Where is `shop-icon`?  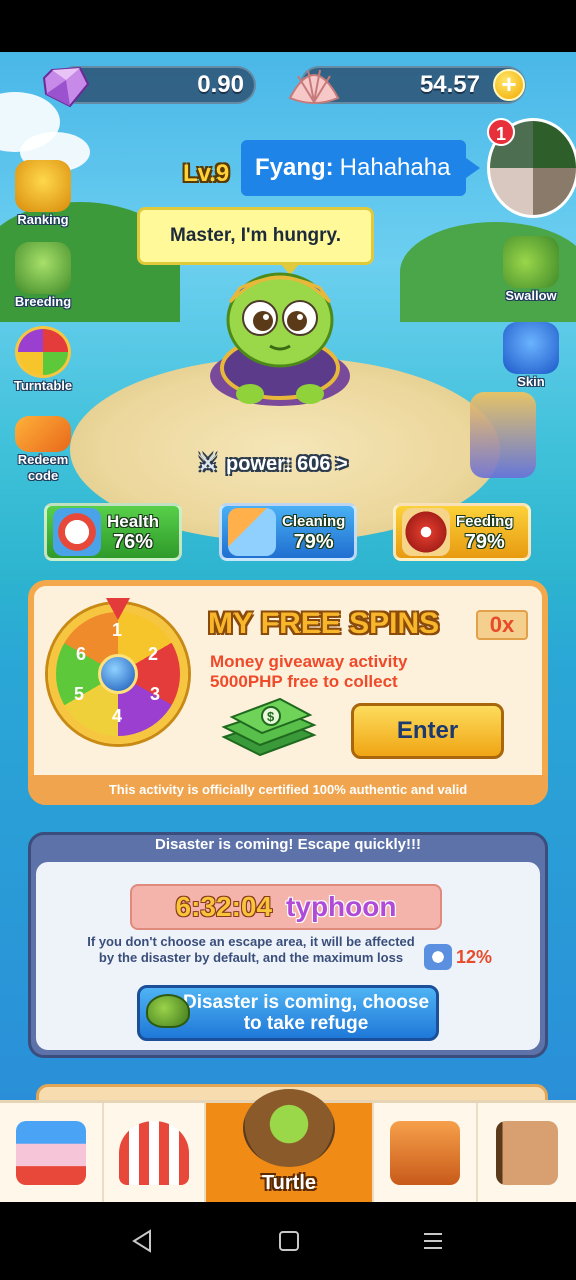
shop-icon is located at coordinates (51, 1153).